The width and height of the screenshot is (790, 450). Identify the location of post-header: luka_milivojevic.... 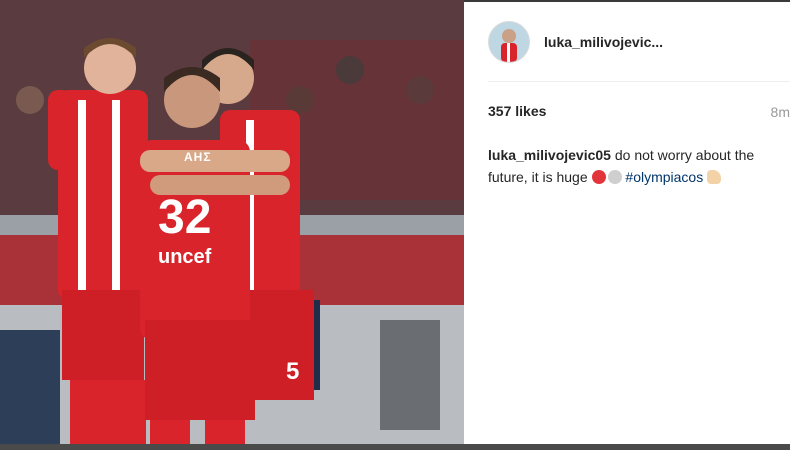
(575, 42).